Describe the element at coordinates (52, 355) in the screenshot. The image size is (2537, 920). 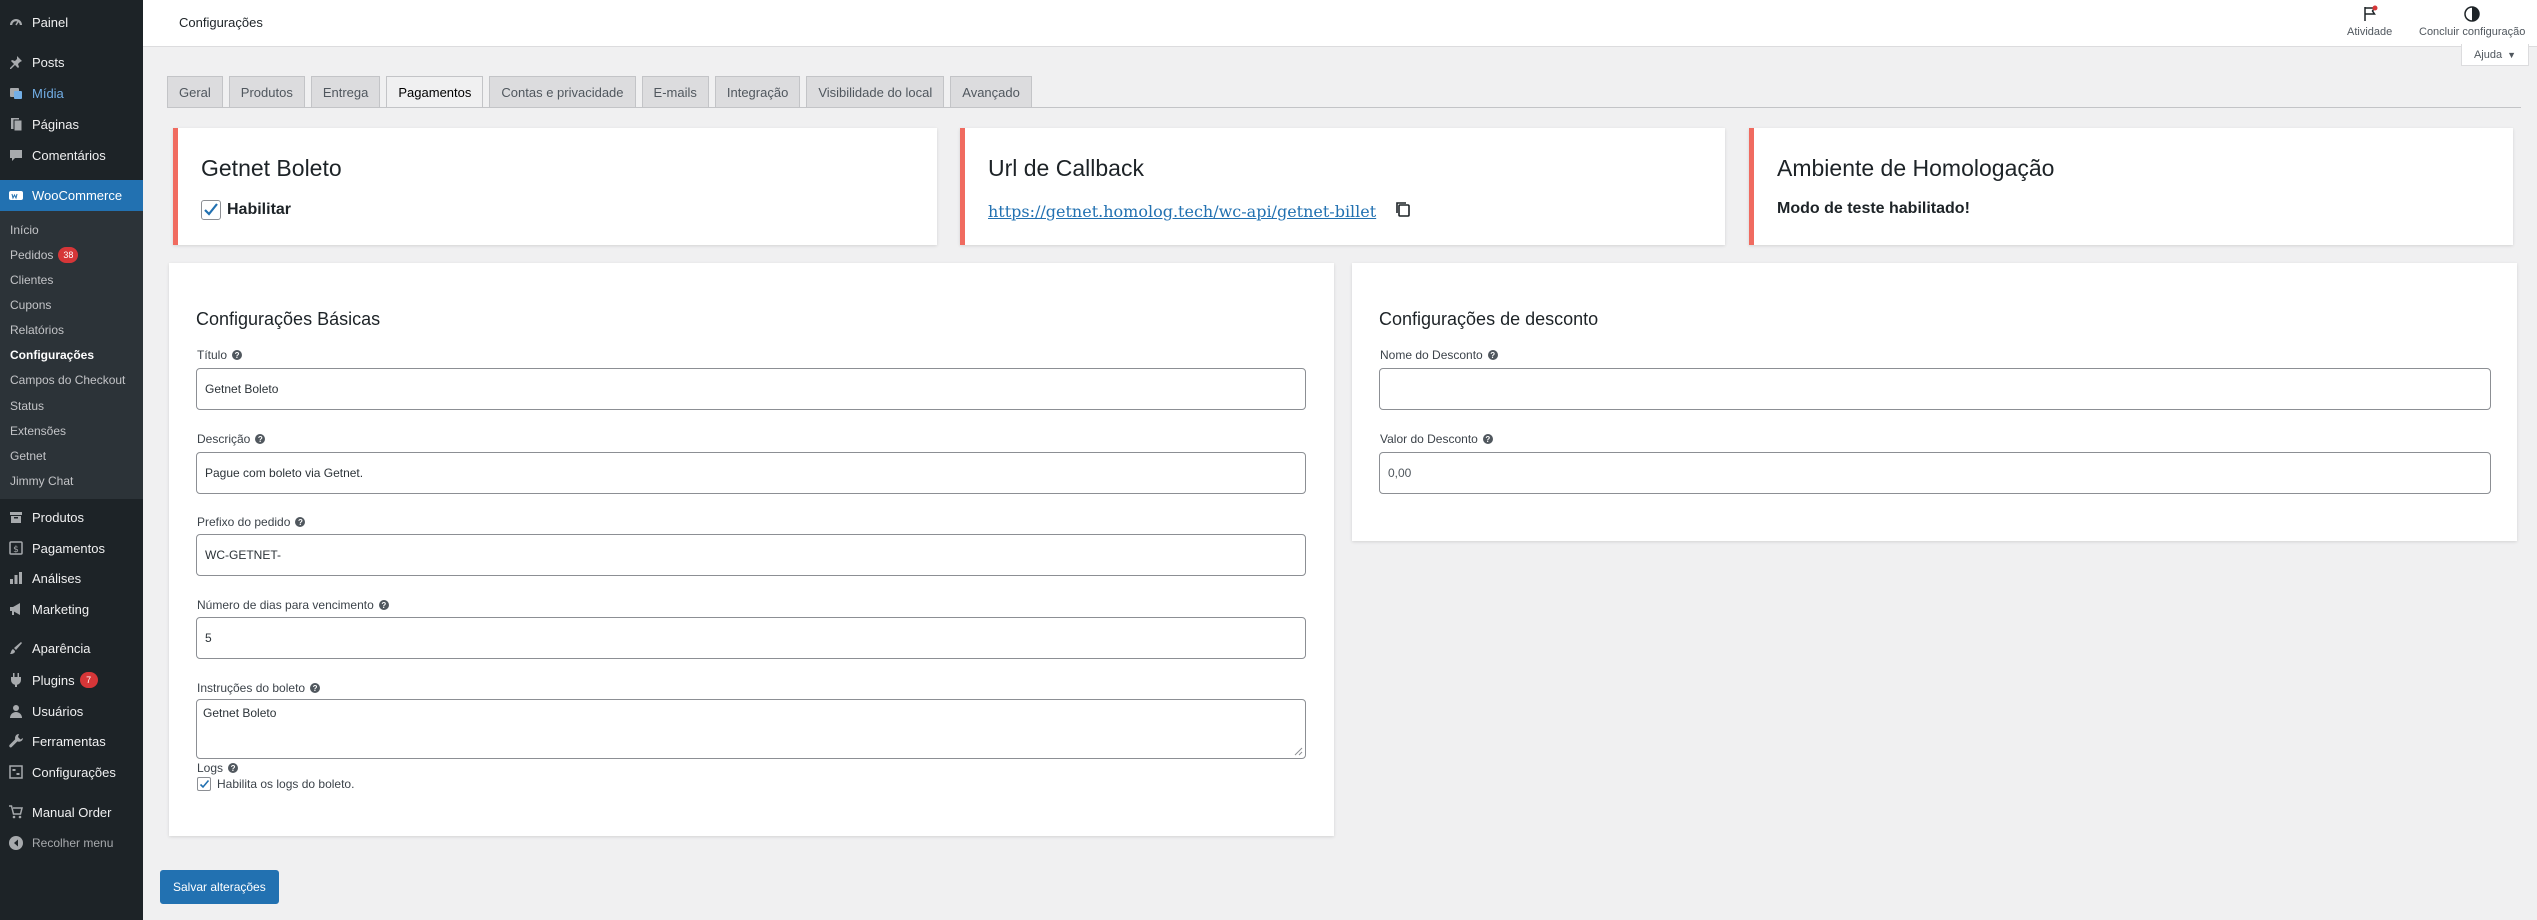
I see `submenu-item-configuracoes: Configurações` at that location.